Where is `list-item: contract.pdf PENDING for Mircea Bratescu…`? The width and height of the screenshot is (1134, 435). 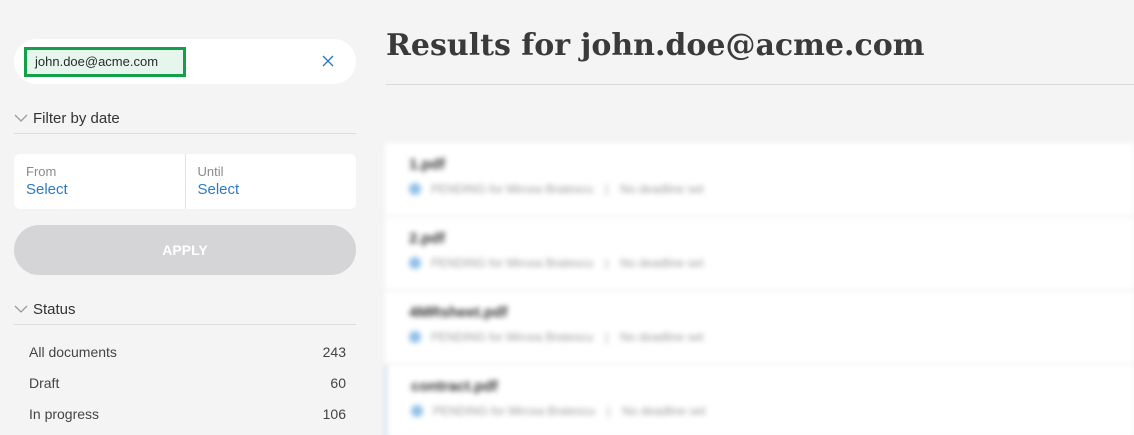 list-item: contract.pdf PENDING for Mircea Bratescu… is located at coordinates (759, 400).